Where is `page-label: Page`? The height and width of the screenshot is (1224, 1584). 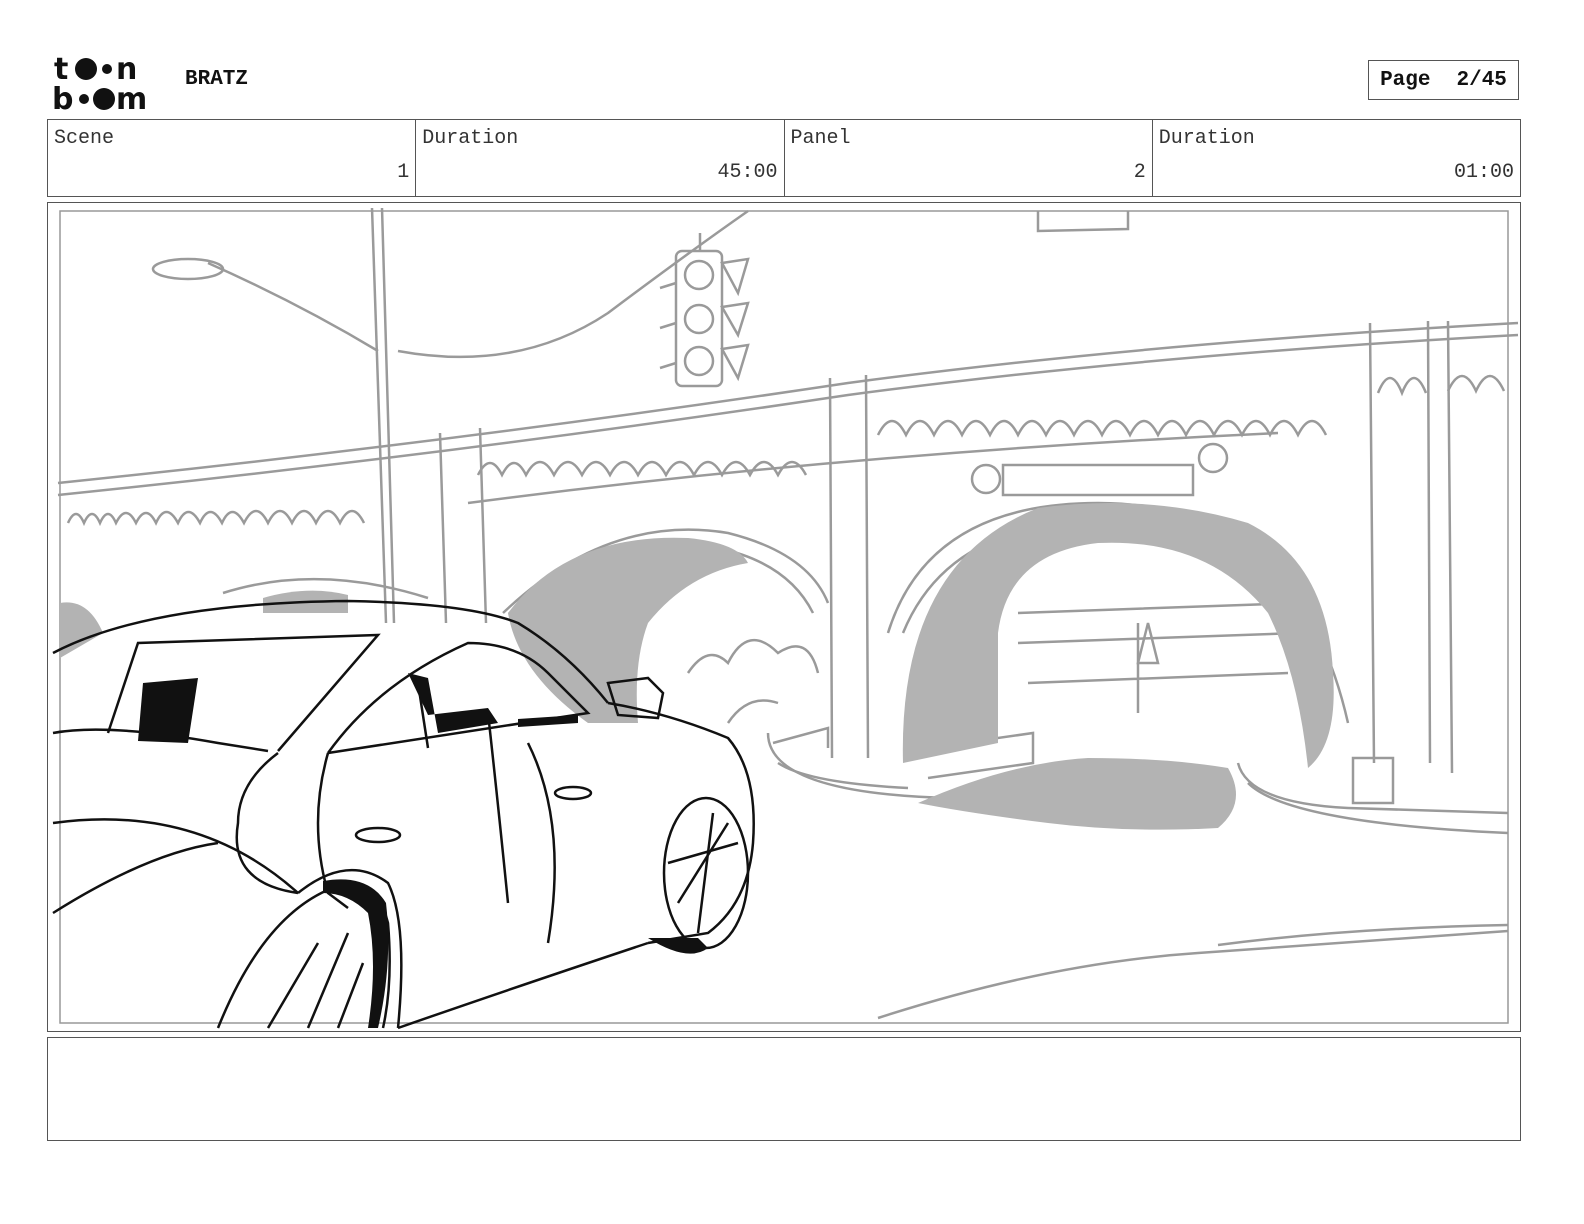
page-label: Page is located at coordinates (1405, 80).